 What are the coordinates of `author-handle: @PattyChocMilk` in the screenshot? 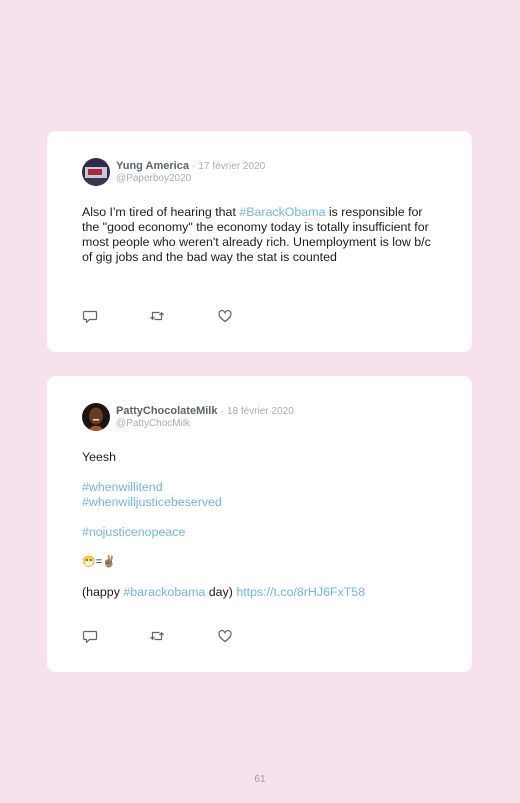 It's located at (153, 424).